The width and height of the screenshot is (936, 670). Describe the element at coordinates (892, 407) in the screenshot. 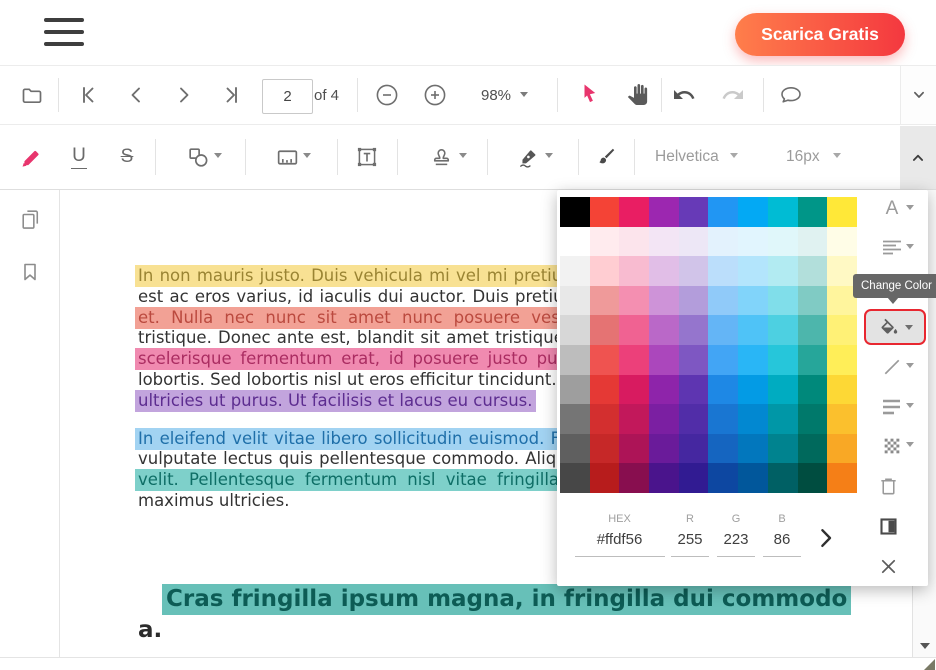

I see `line-thickness-button` at that location.